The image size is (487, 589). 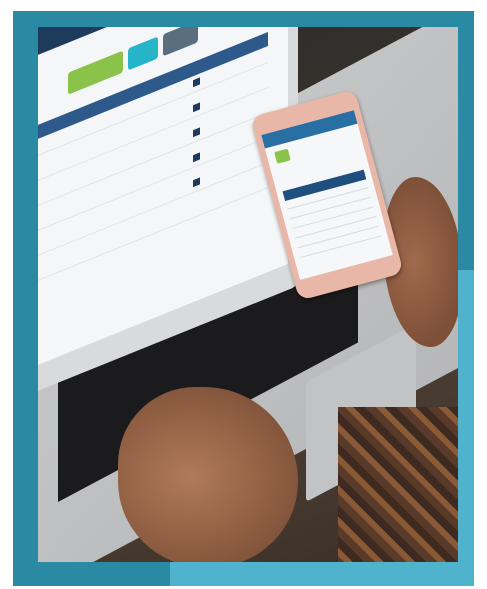 What do you see at coordinates (143, 53) in the screenshot?
I see `screen-button-teal` at bounding box center [143, 53].